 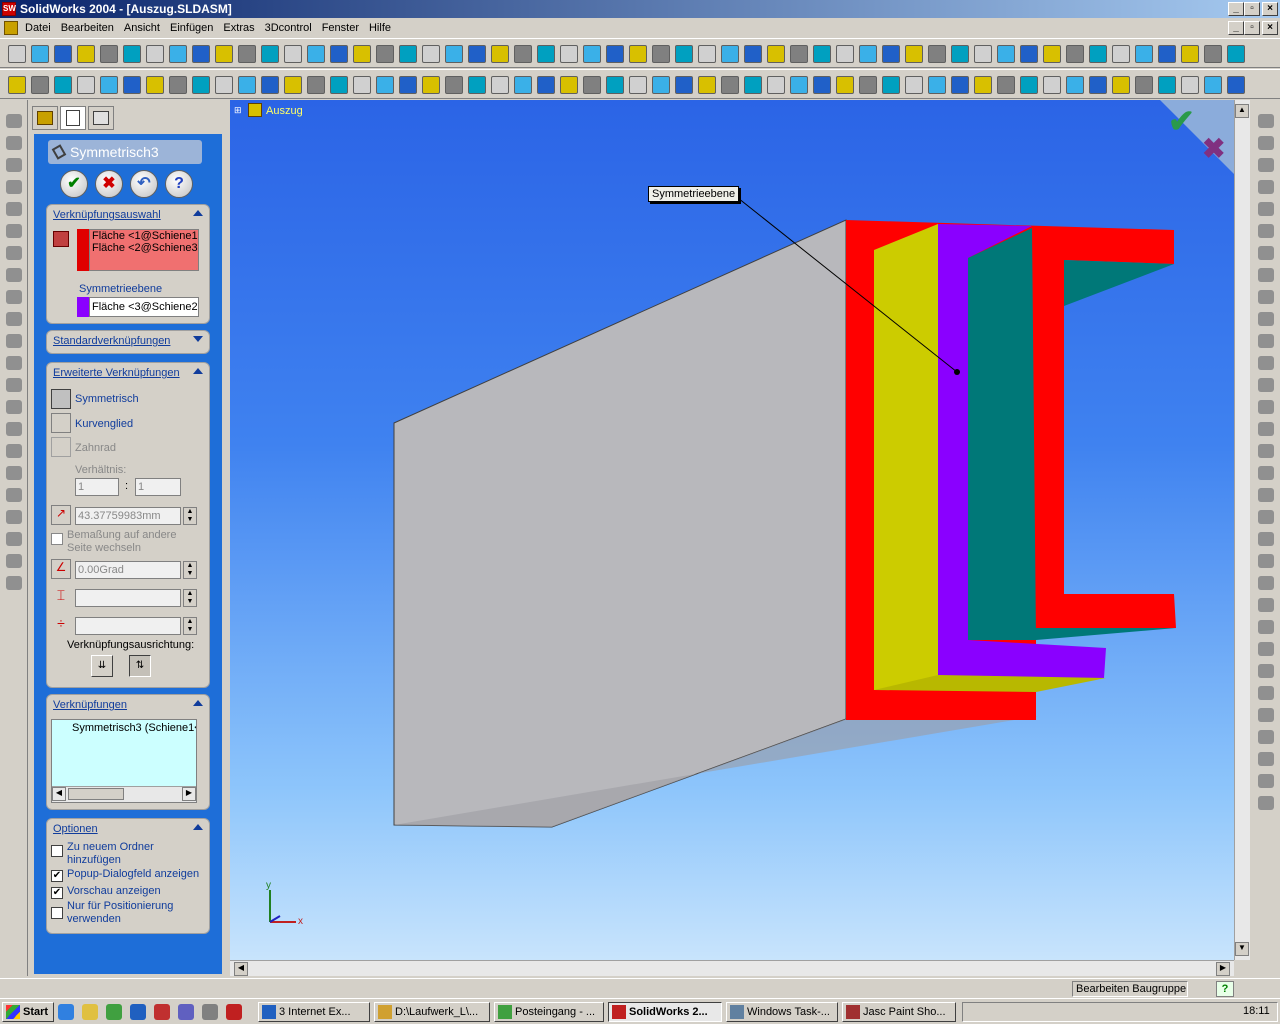 I want to click on help-button: ?, so click(x=179, y=184).